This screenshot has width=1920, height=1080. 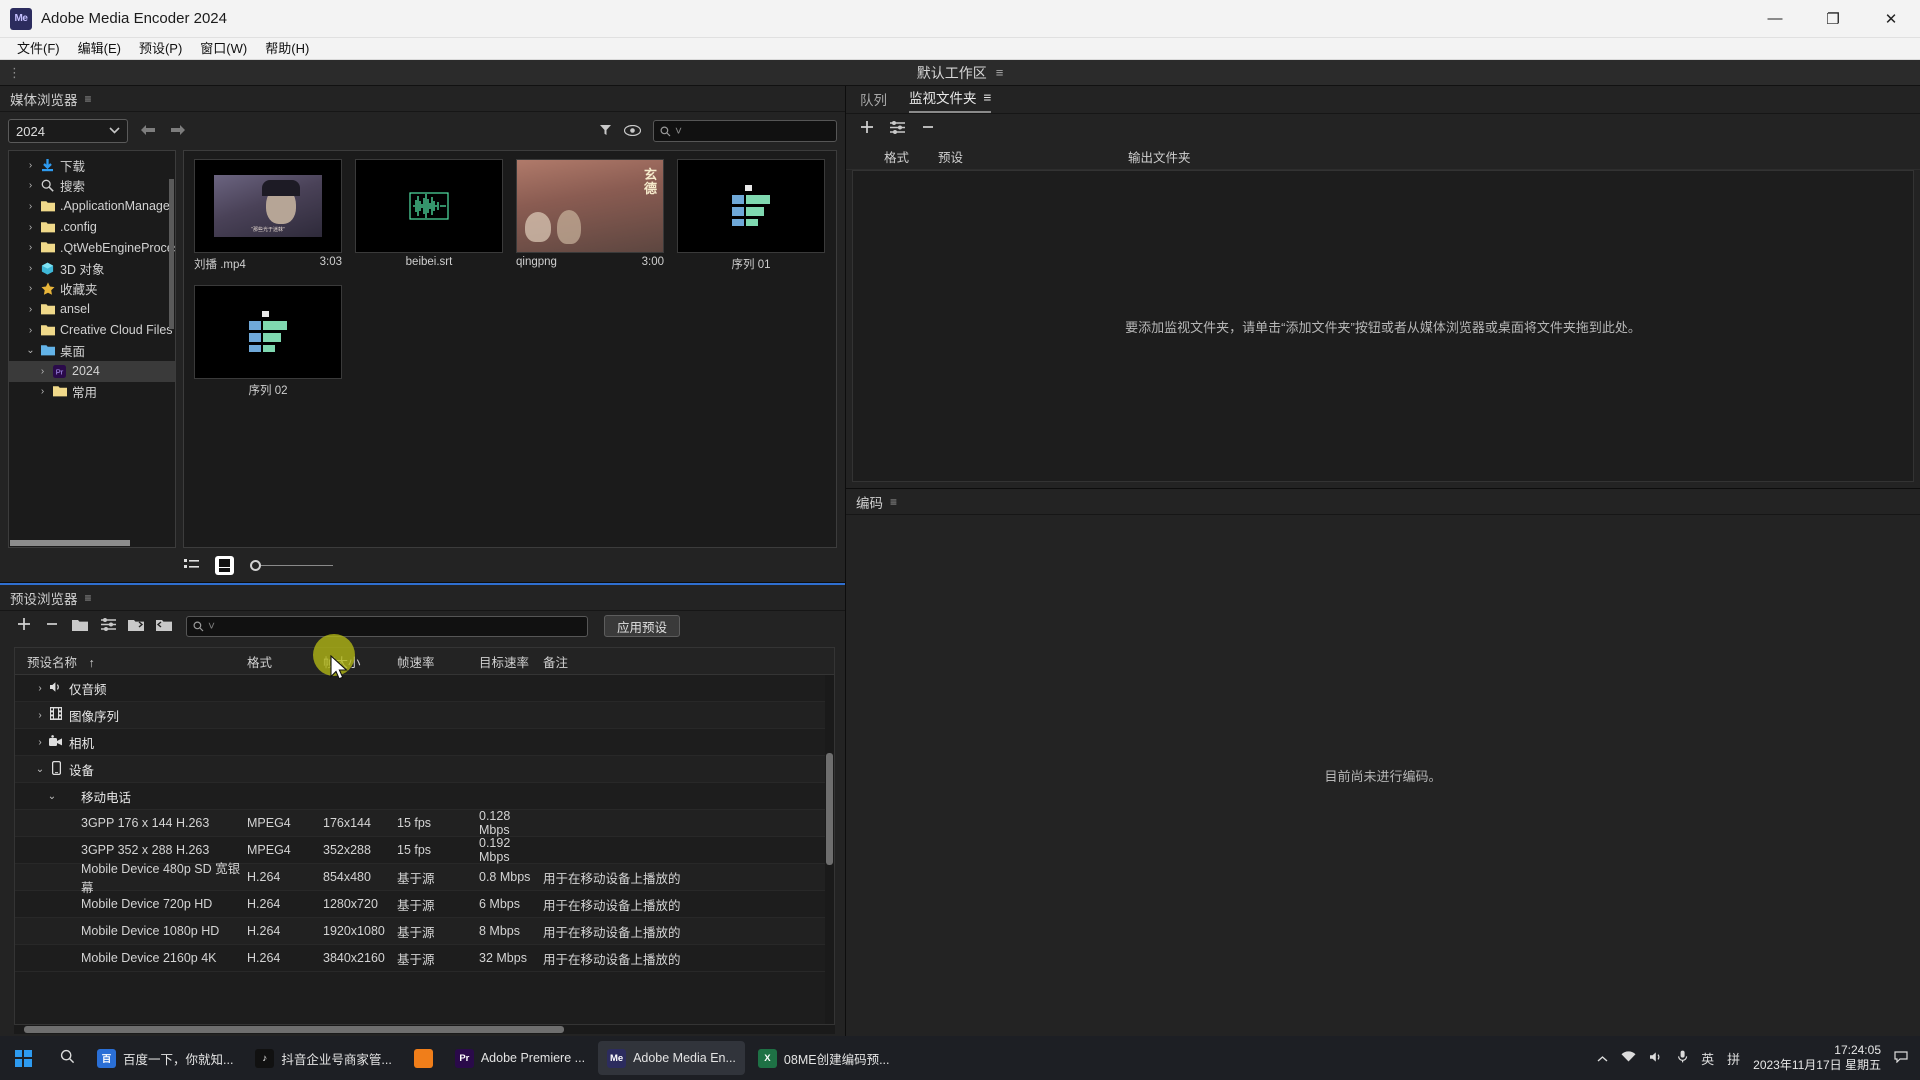 I want to click on filter-icon, so click(x=605, y=131).